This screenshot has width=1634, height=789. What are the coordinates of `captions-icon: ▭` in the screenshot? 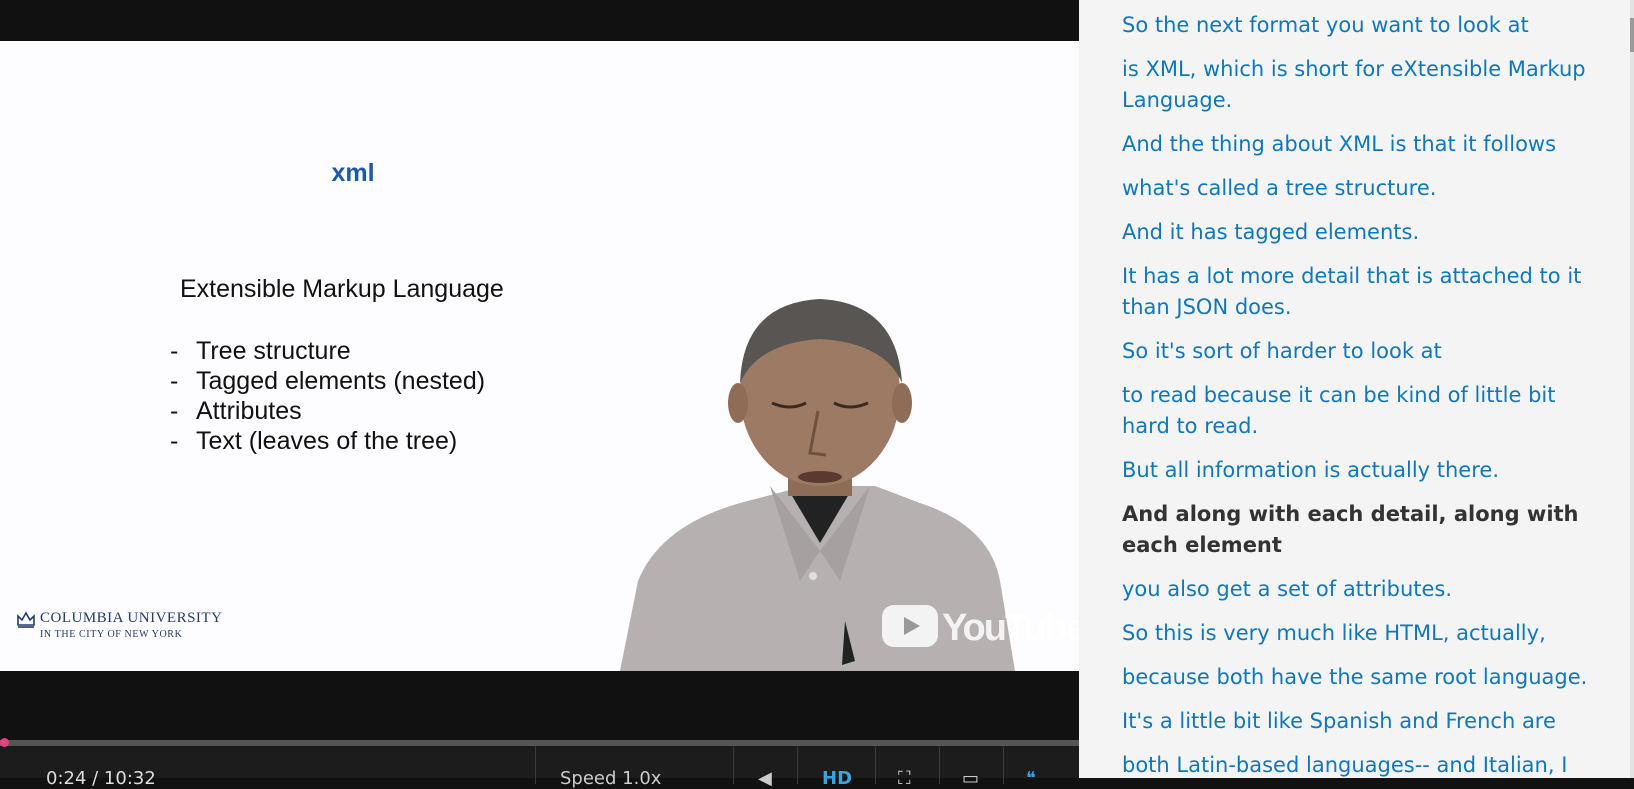 It's located at (971, 778).